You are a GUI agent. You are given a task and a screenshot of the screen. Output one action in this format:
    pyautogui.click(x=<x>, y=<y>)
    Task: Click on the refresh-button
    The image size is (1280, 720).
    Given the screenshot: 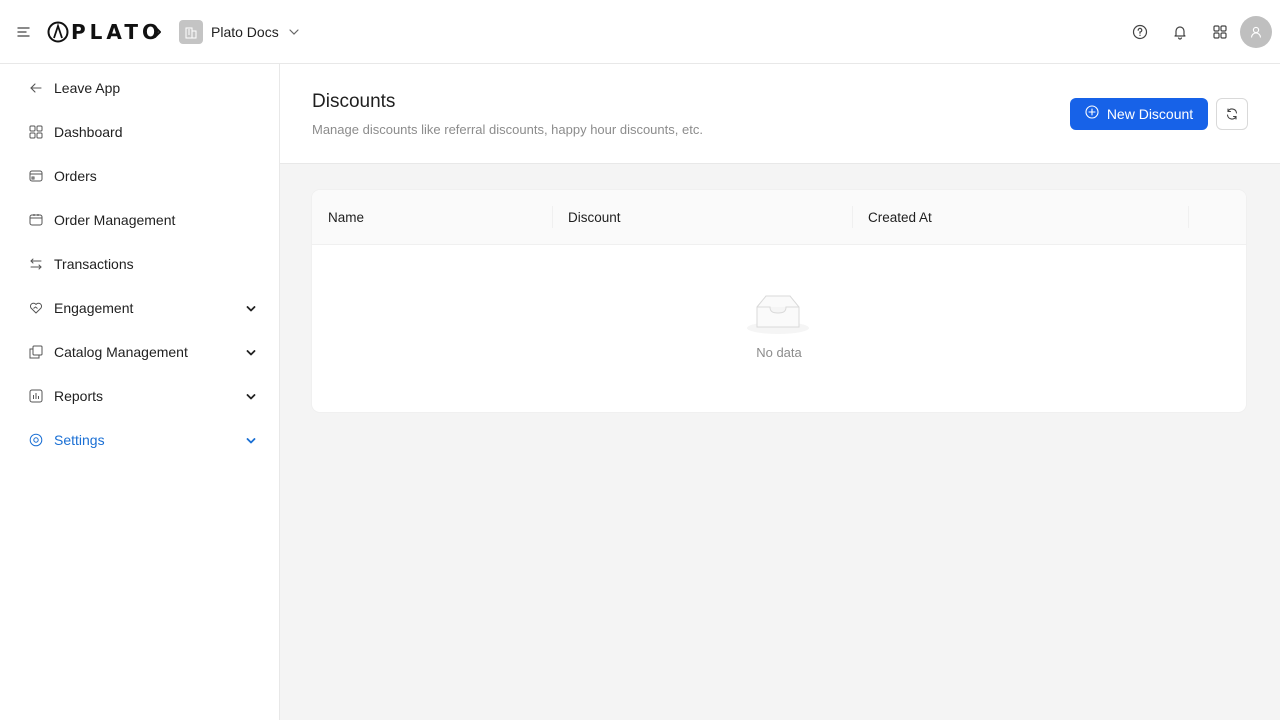 What is the action you would take?
    pyautogui.click(x=1232, y=114)
    